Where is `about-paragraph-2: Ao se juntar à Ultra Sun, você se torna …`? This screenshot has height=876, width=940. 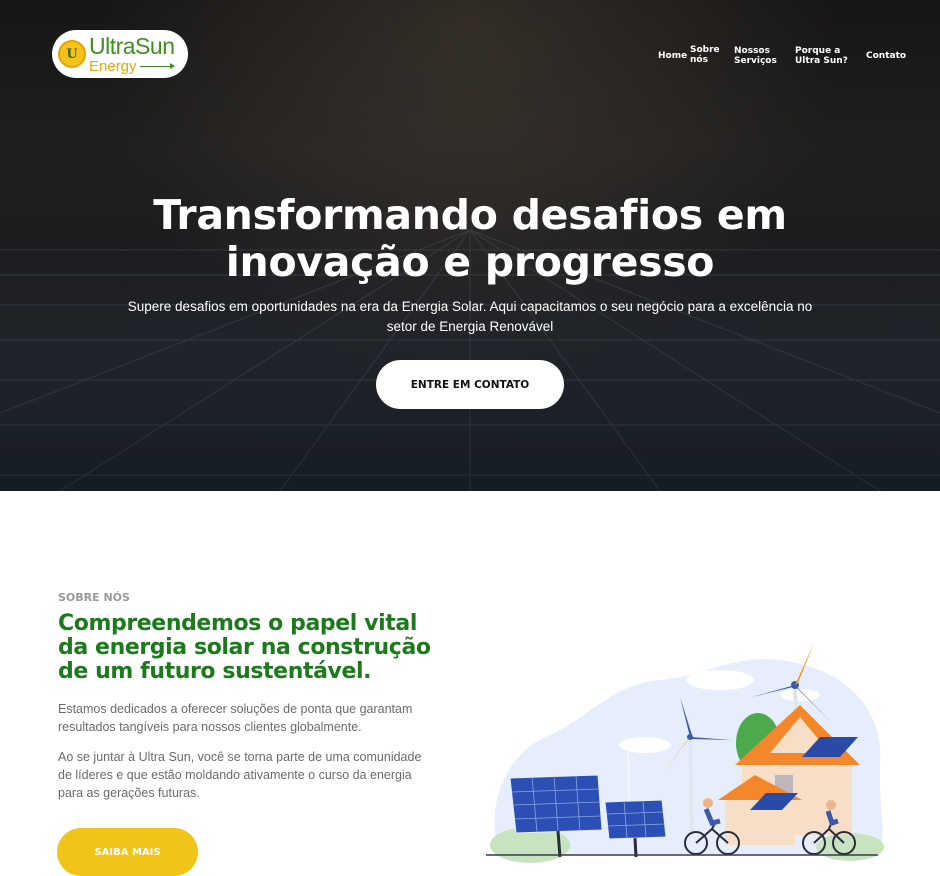 about-paragraph-2: Ao se juntar à Ultra Sun, você se torna … is located at coordinates (258, 775).